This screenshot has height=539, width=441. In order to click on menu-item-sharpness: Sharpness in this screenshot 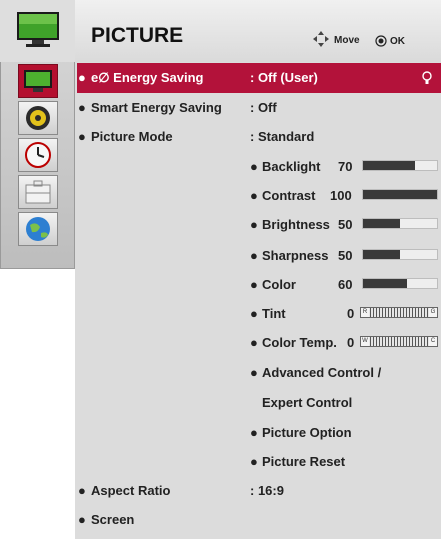, I will do `click(295, 255)`.